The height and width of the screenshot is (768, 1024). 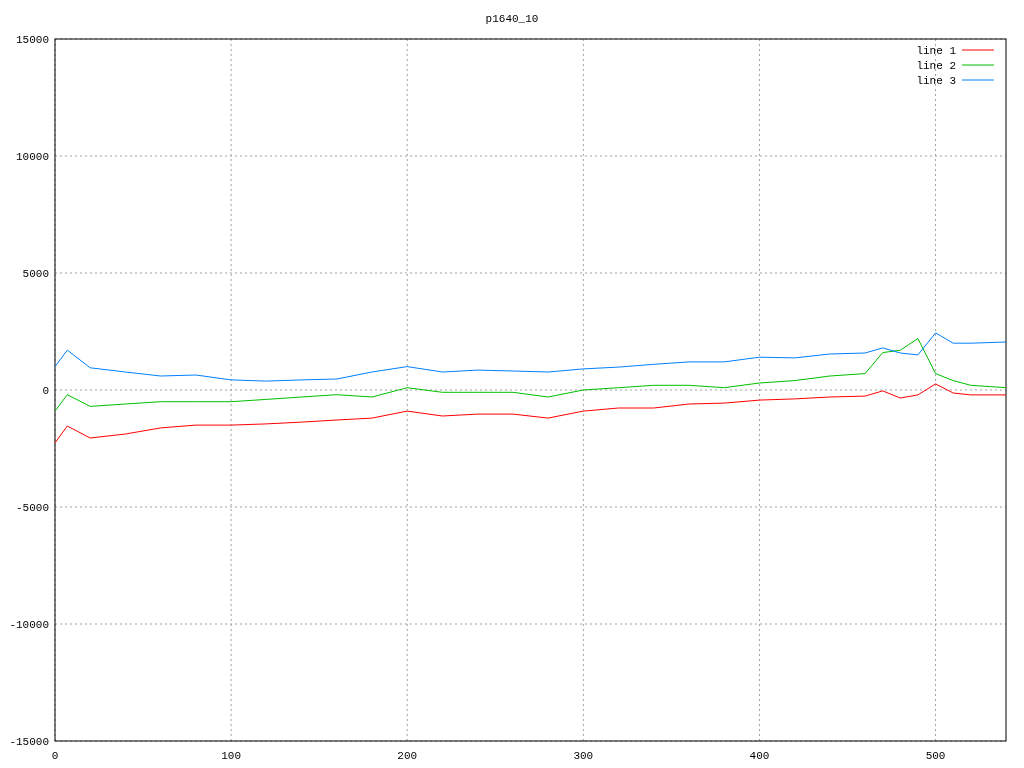 What do you see at coordinates (29, 742) in the screenshot?
I see `y-tick-label: -15000` at bounding box center [29, 742].